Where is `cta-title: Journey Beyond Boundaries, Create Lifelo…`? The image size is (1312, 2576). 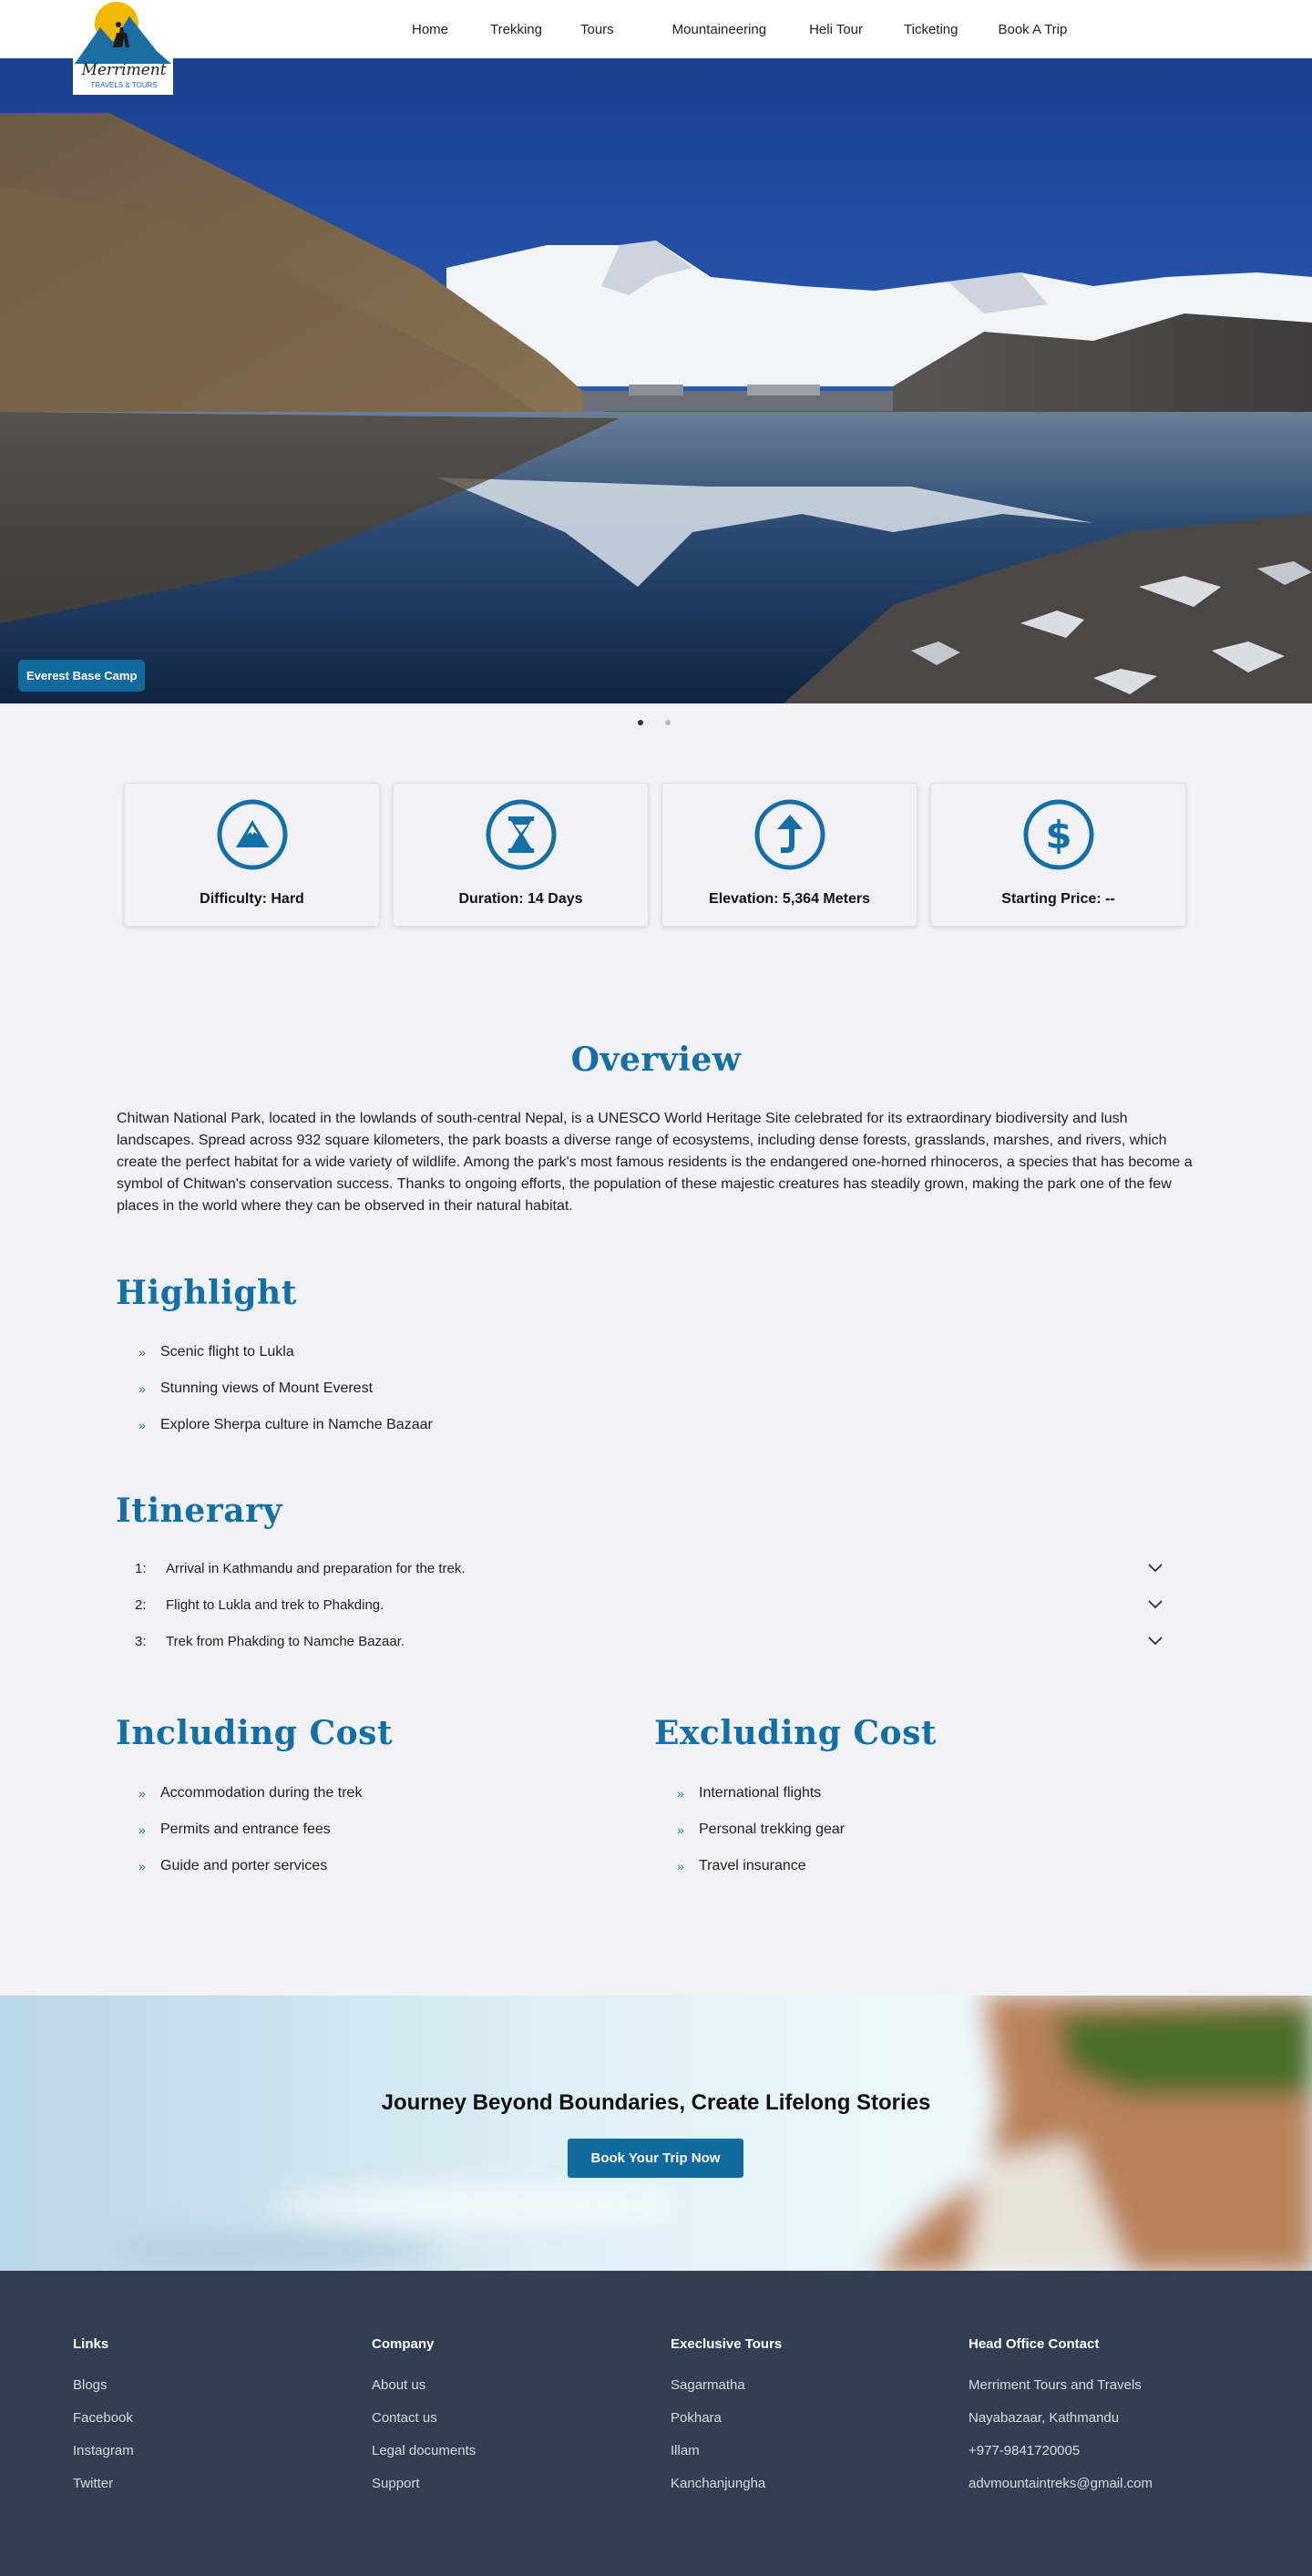 cta-title: Journey Beyond Boundaries, Create Lifelo… is located at coordinates (656, 2102).